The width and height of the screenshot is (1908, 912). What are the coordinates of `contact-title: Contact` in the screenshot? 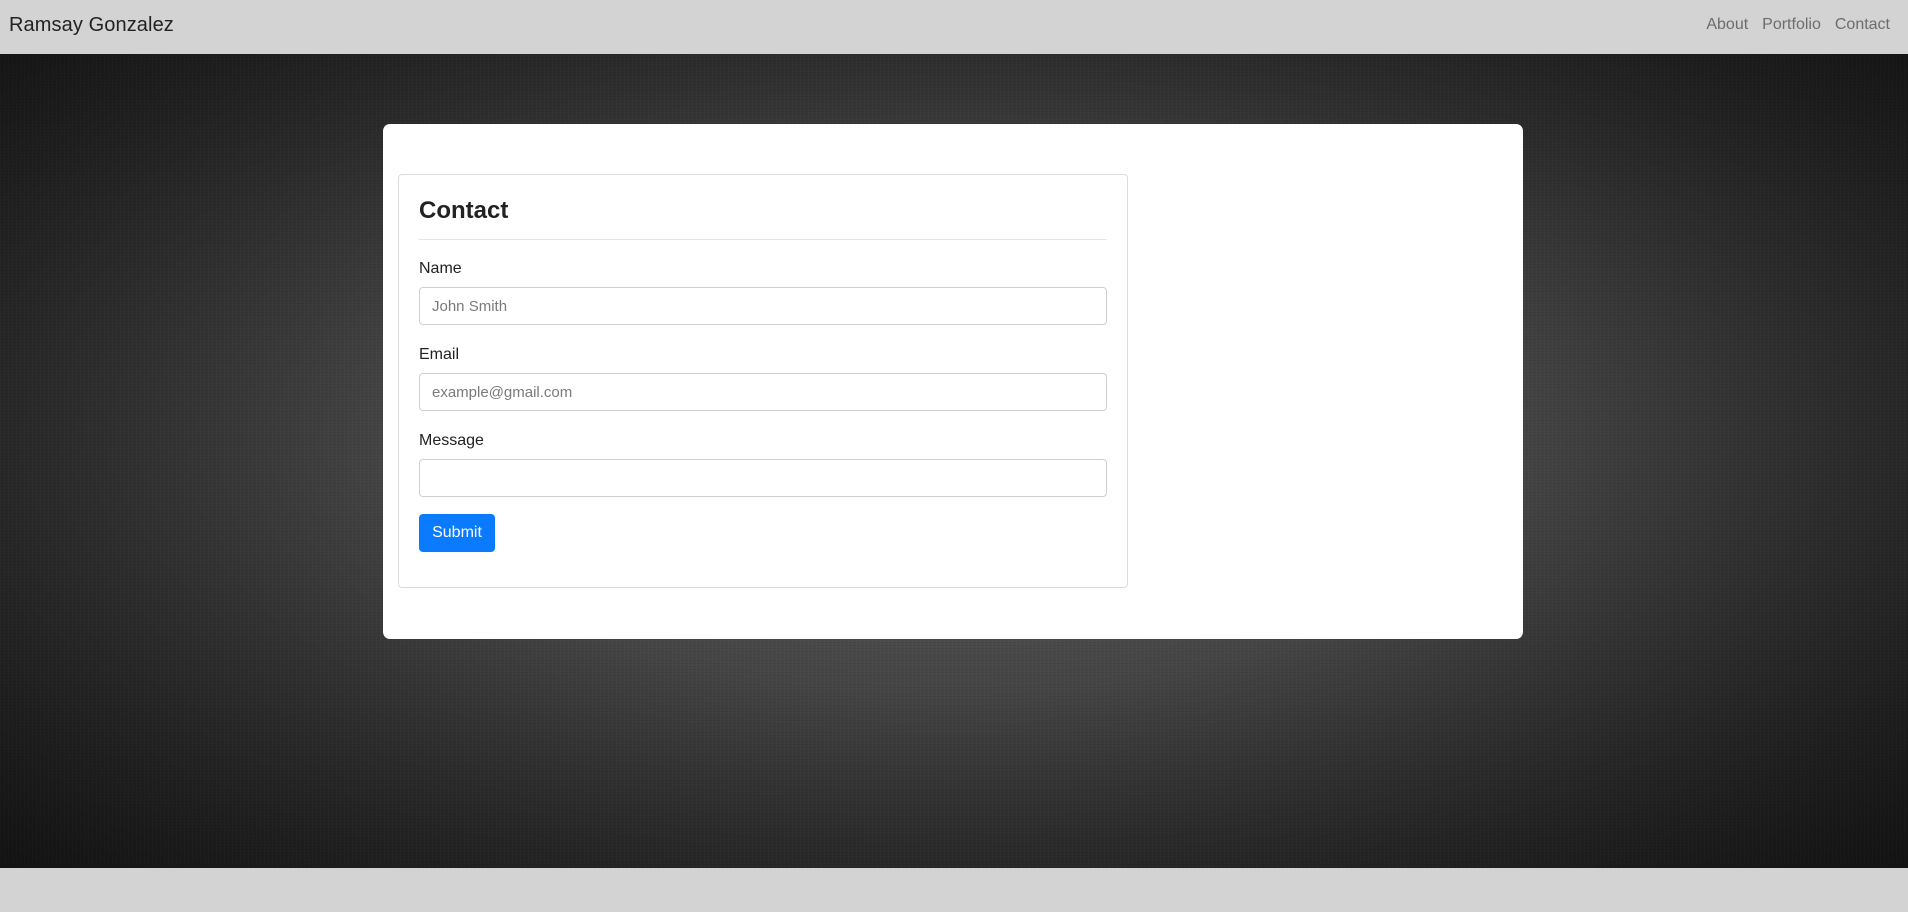 It's located at (464, 210).